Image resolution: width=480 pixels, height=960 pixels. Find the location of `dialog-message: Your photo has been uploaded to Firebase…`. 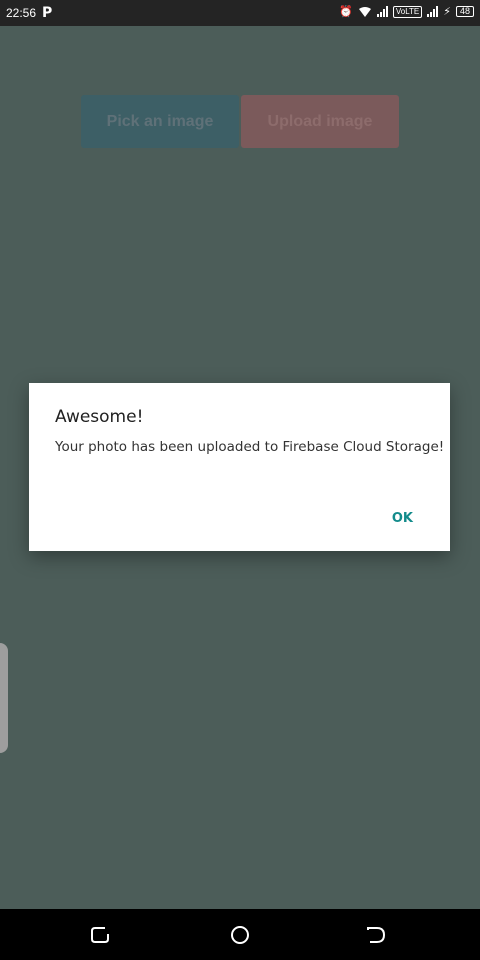

dialog-message: Your photo has been uploaded to Firebase… is located at coordinates (250, 447).